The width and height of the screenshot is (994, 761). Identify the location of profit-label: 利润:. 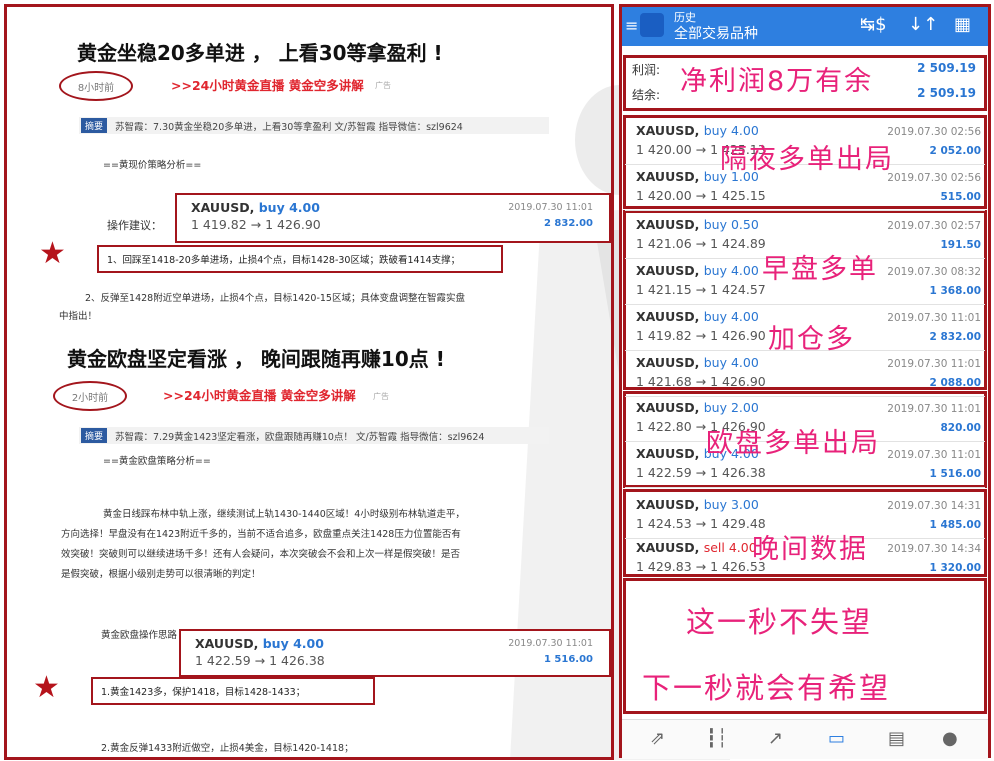
(646, 70).